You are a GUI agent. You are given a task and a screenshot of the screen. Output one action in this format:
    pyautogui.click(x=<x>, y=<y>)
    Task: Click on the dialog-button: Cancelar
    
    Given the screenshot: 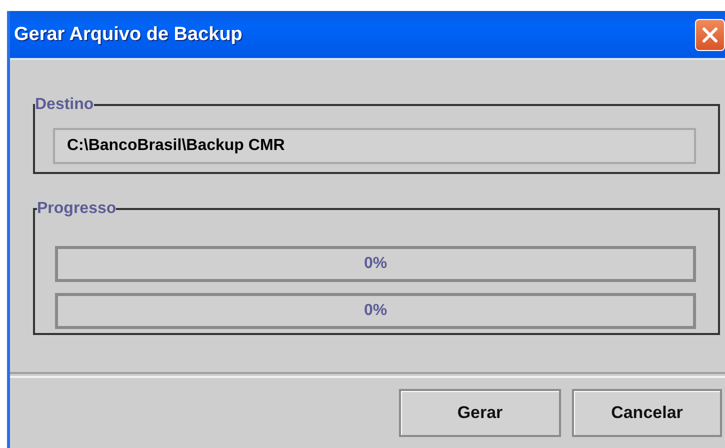 What is the action you would take?
    pyautogui.click(x=647, y=413)
    